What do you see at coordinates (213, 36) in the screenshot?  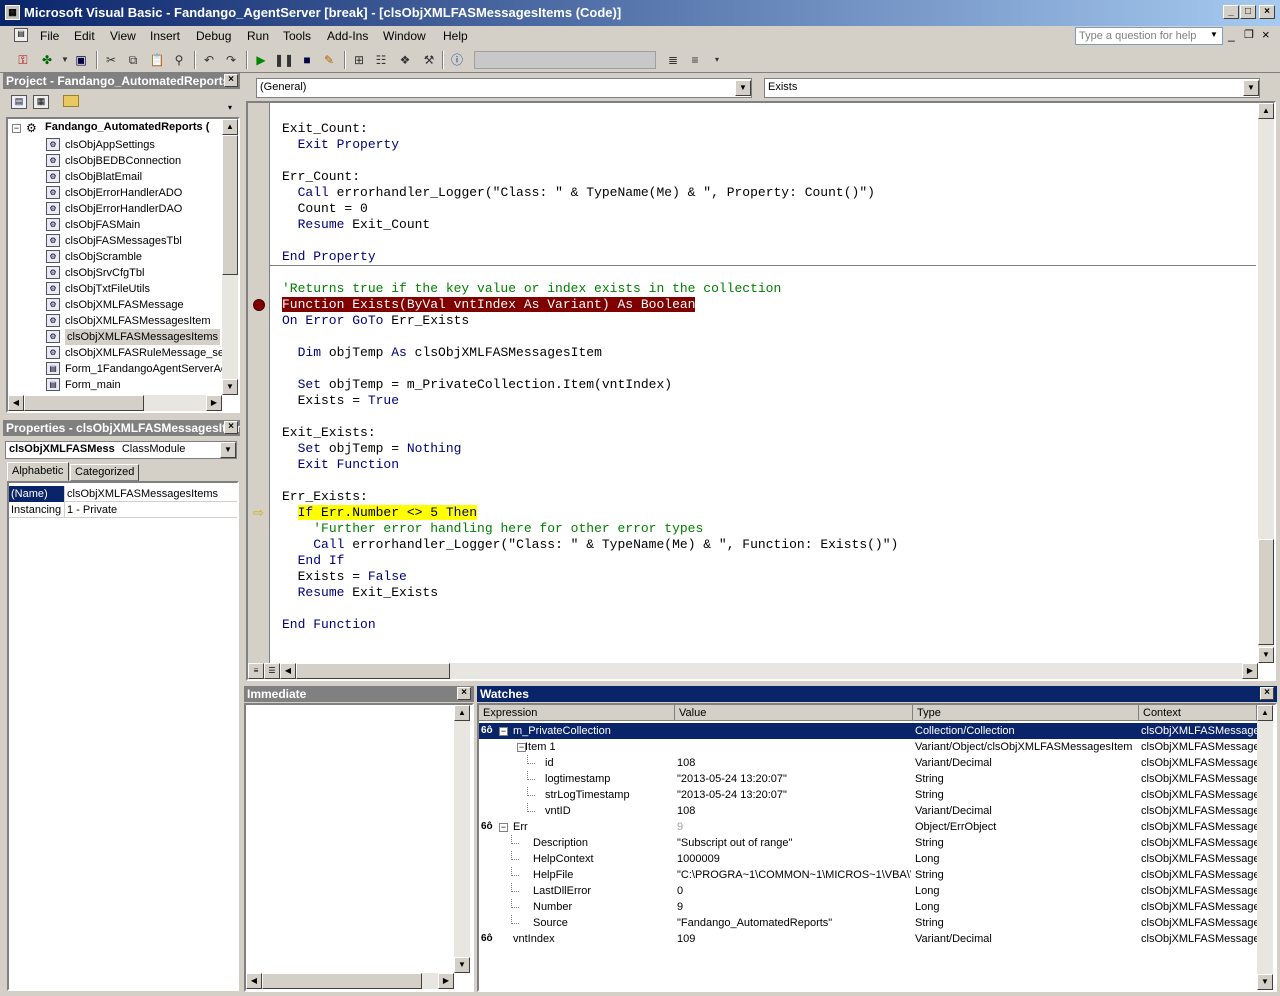 I see `menu-debug: Debug` at bounding box center [213, 36].